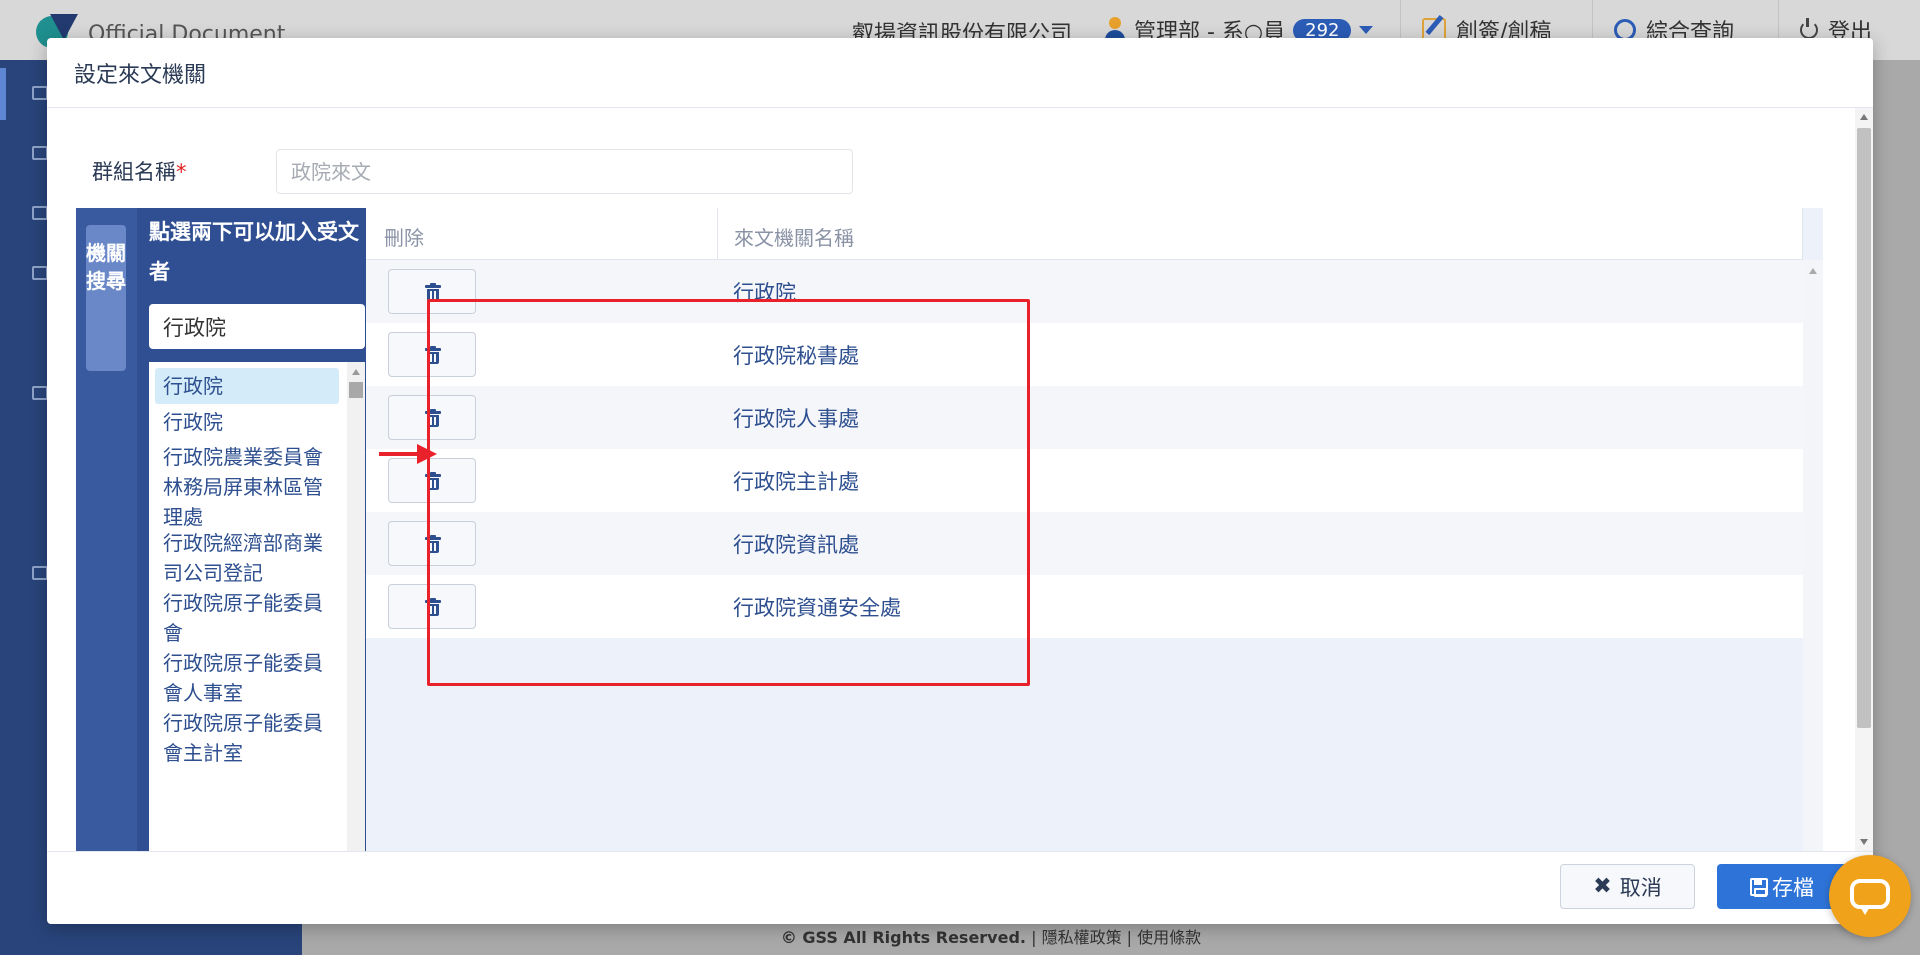  What do you see at coordinates (40, 393) in the screenshot?
I see `clipboard-icon` at bounding box center [40, 393].